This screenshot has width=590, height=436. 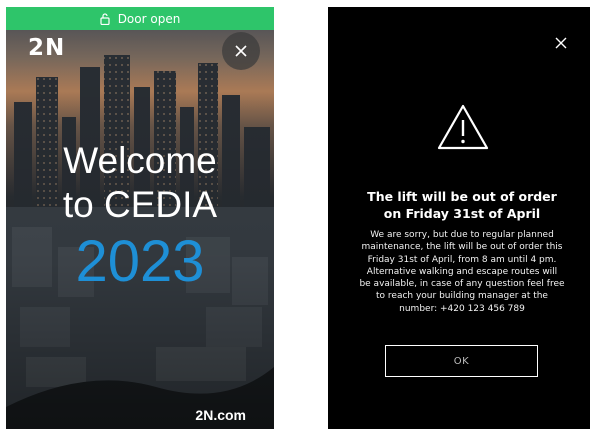 I want to click on welcome-line-1: Welcome, so click(x=140, y=160).